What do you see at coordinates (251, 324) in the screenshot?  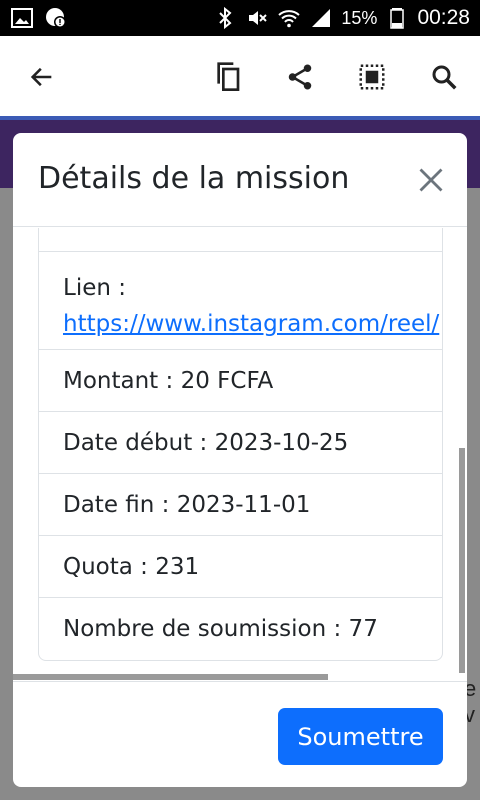 I see `lien-link: https://www.instagram.com/reel/` at bounding box center [251, 324].